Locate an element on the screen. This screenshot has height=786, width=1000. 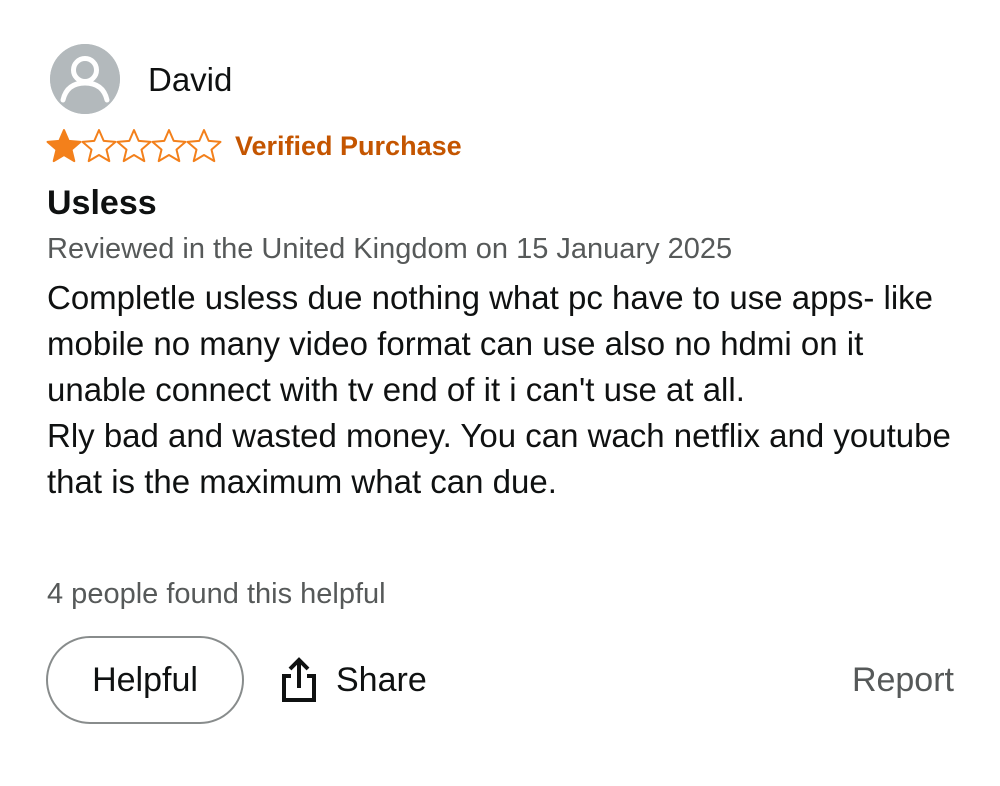
star-filled-icon is located at coordinates (64, 146).